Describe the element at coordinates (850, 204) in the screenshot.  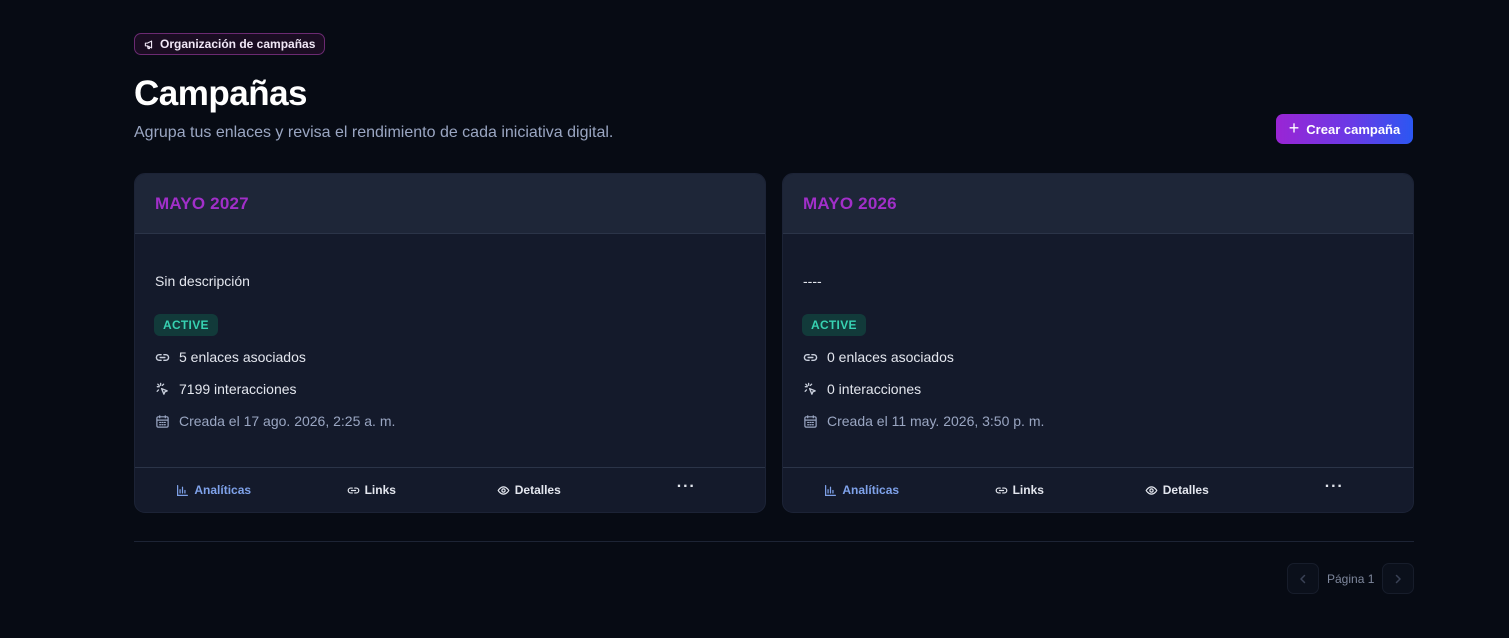
I see `campaign-name: MAYO 2026` at that location.